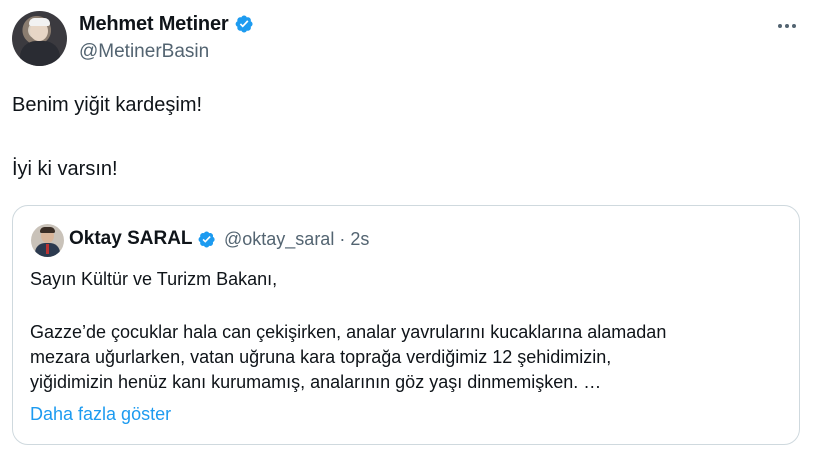 The image size is (820, 453). Describe the element at coordinates (100, 414) in the screenshot. I see `show-more-link: Daha fazla göster` at that location.